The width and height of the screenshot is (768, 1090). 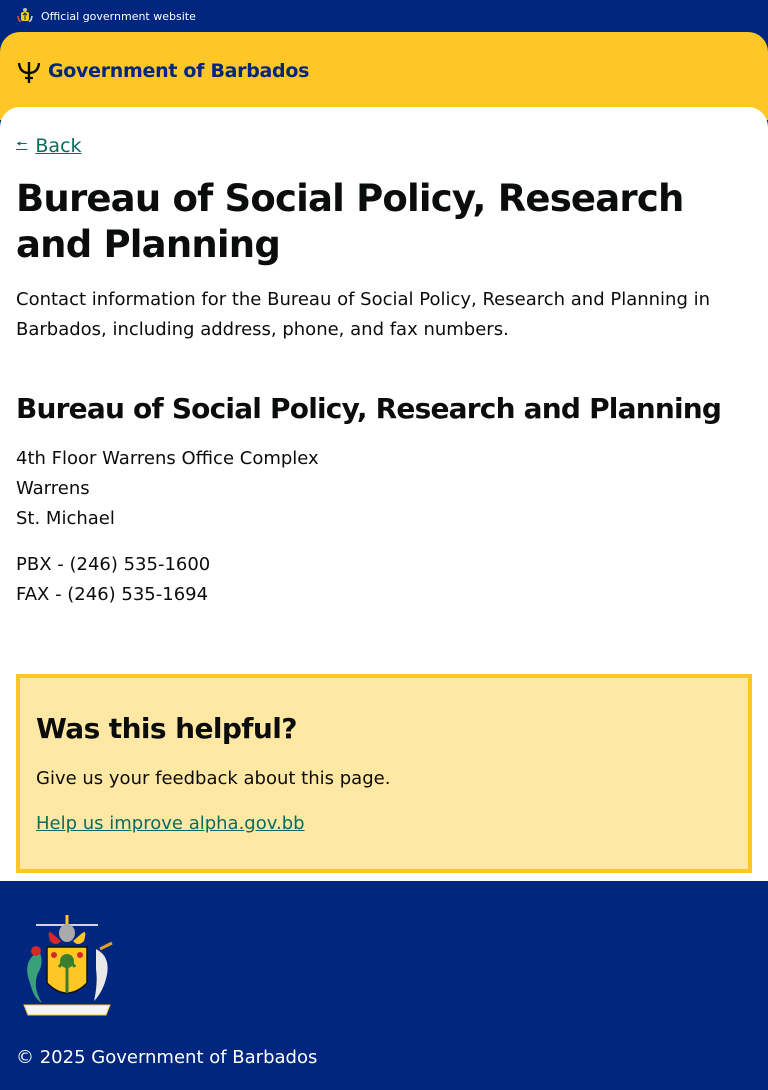 What do you see at coordinates (166, 728) in the screenshot?
I see `feedback-heading: Was this helpful?` at bounding box center [166, 728].